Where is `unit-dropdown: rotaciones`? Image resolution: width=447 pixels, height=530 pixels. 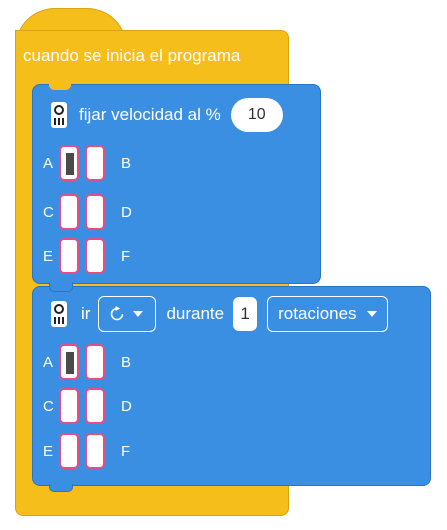 unit-dropdown: rotaciones is located at coordinates (327, 314).